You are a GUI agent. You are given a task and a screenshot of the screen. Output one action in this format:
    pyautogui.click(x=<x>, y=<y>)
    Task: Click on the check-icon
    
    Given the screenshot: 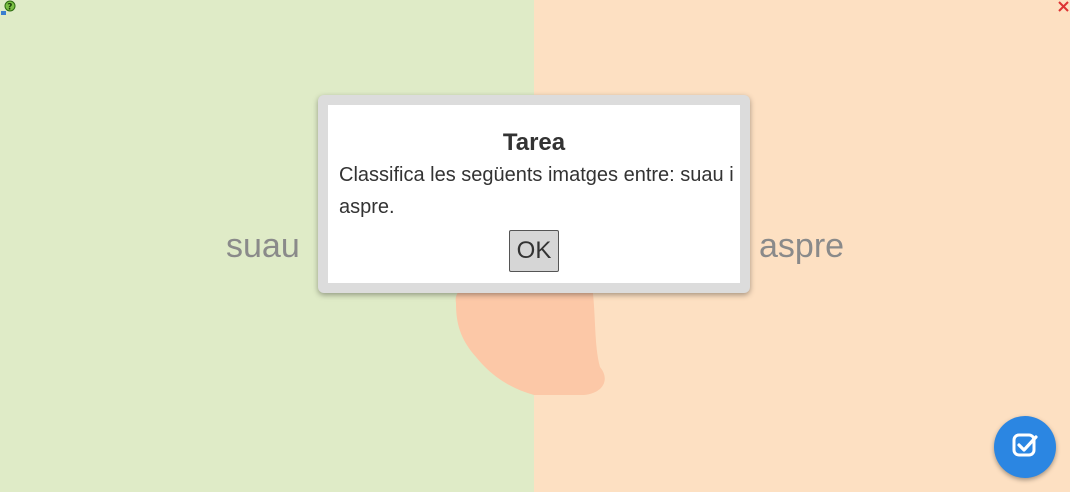 What is the action you would take?
    pyautogui.click(x=1025, y=445)
    